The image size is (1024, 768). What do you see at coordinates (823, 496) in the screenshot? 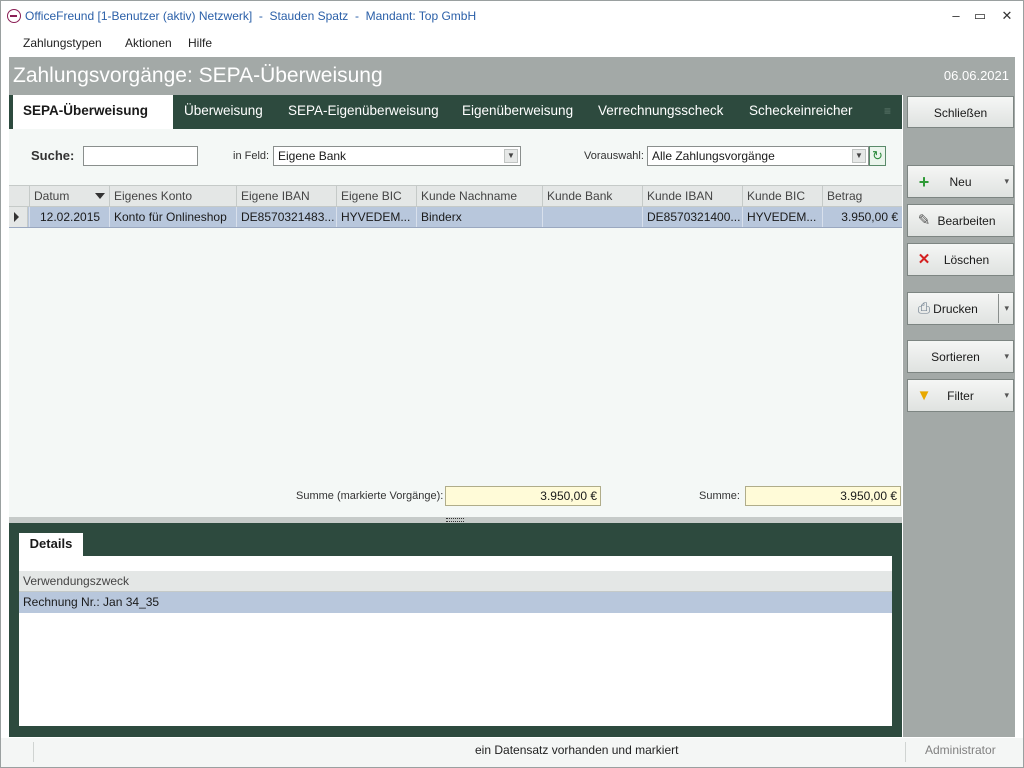
I see `total-sum-value: 3.950,00 €` at bounding box center [823, 496].